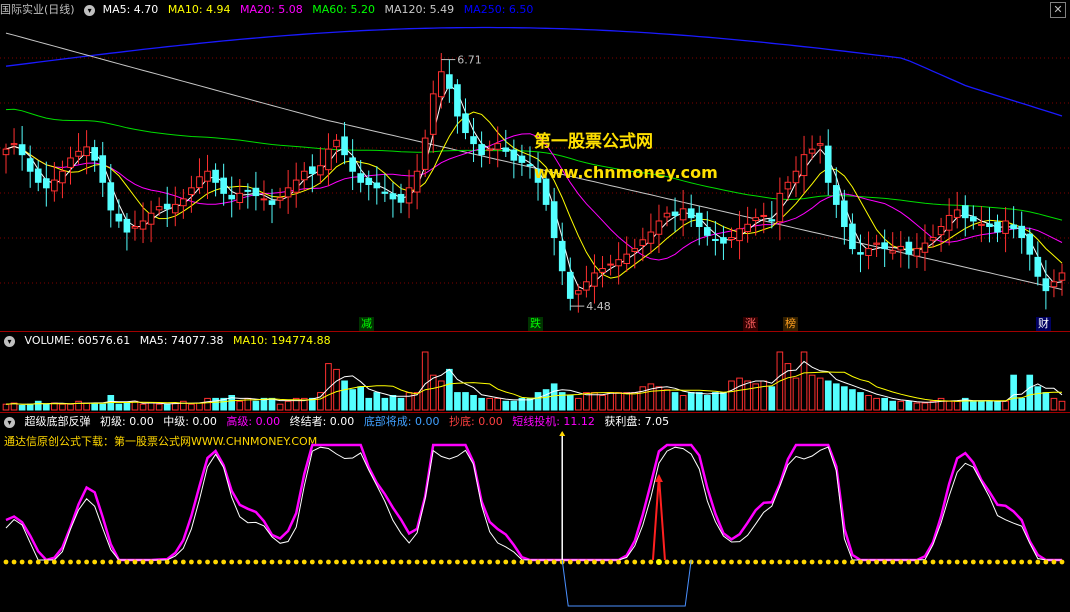 The image size is (1070, 612). Describe the element at coordinates (637, 421) in the screenshot. I see `legend-ind-huolipan: 获利盘: 7.05` at that location.